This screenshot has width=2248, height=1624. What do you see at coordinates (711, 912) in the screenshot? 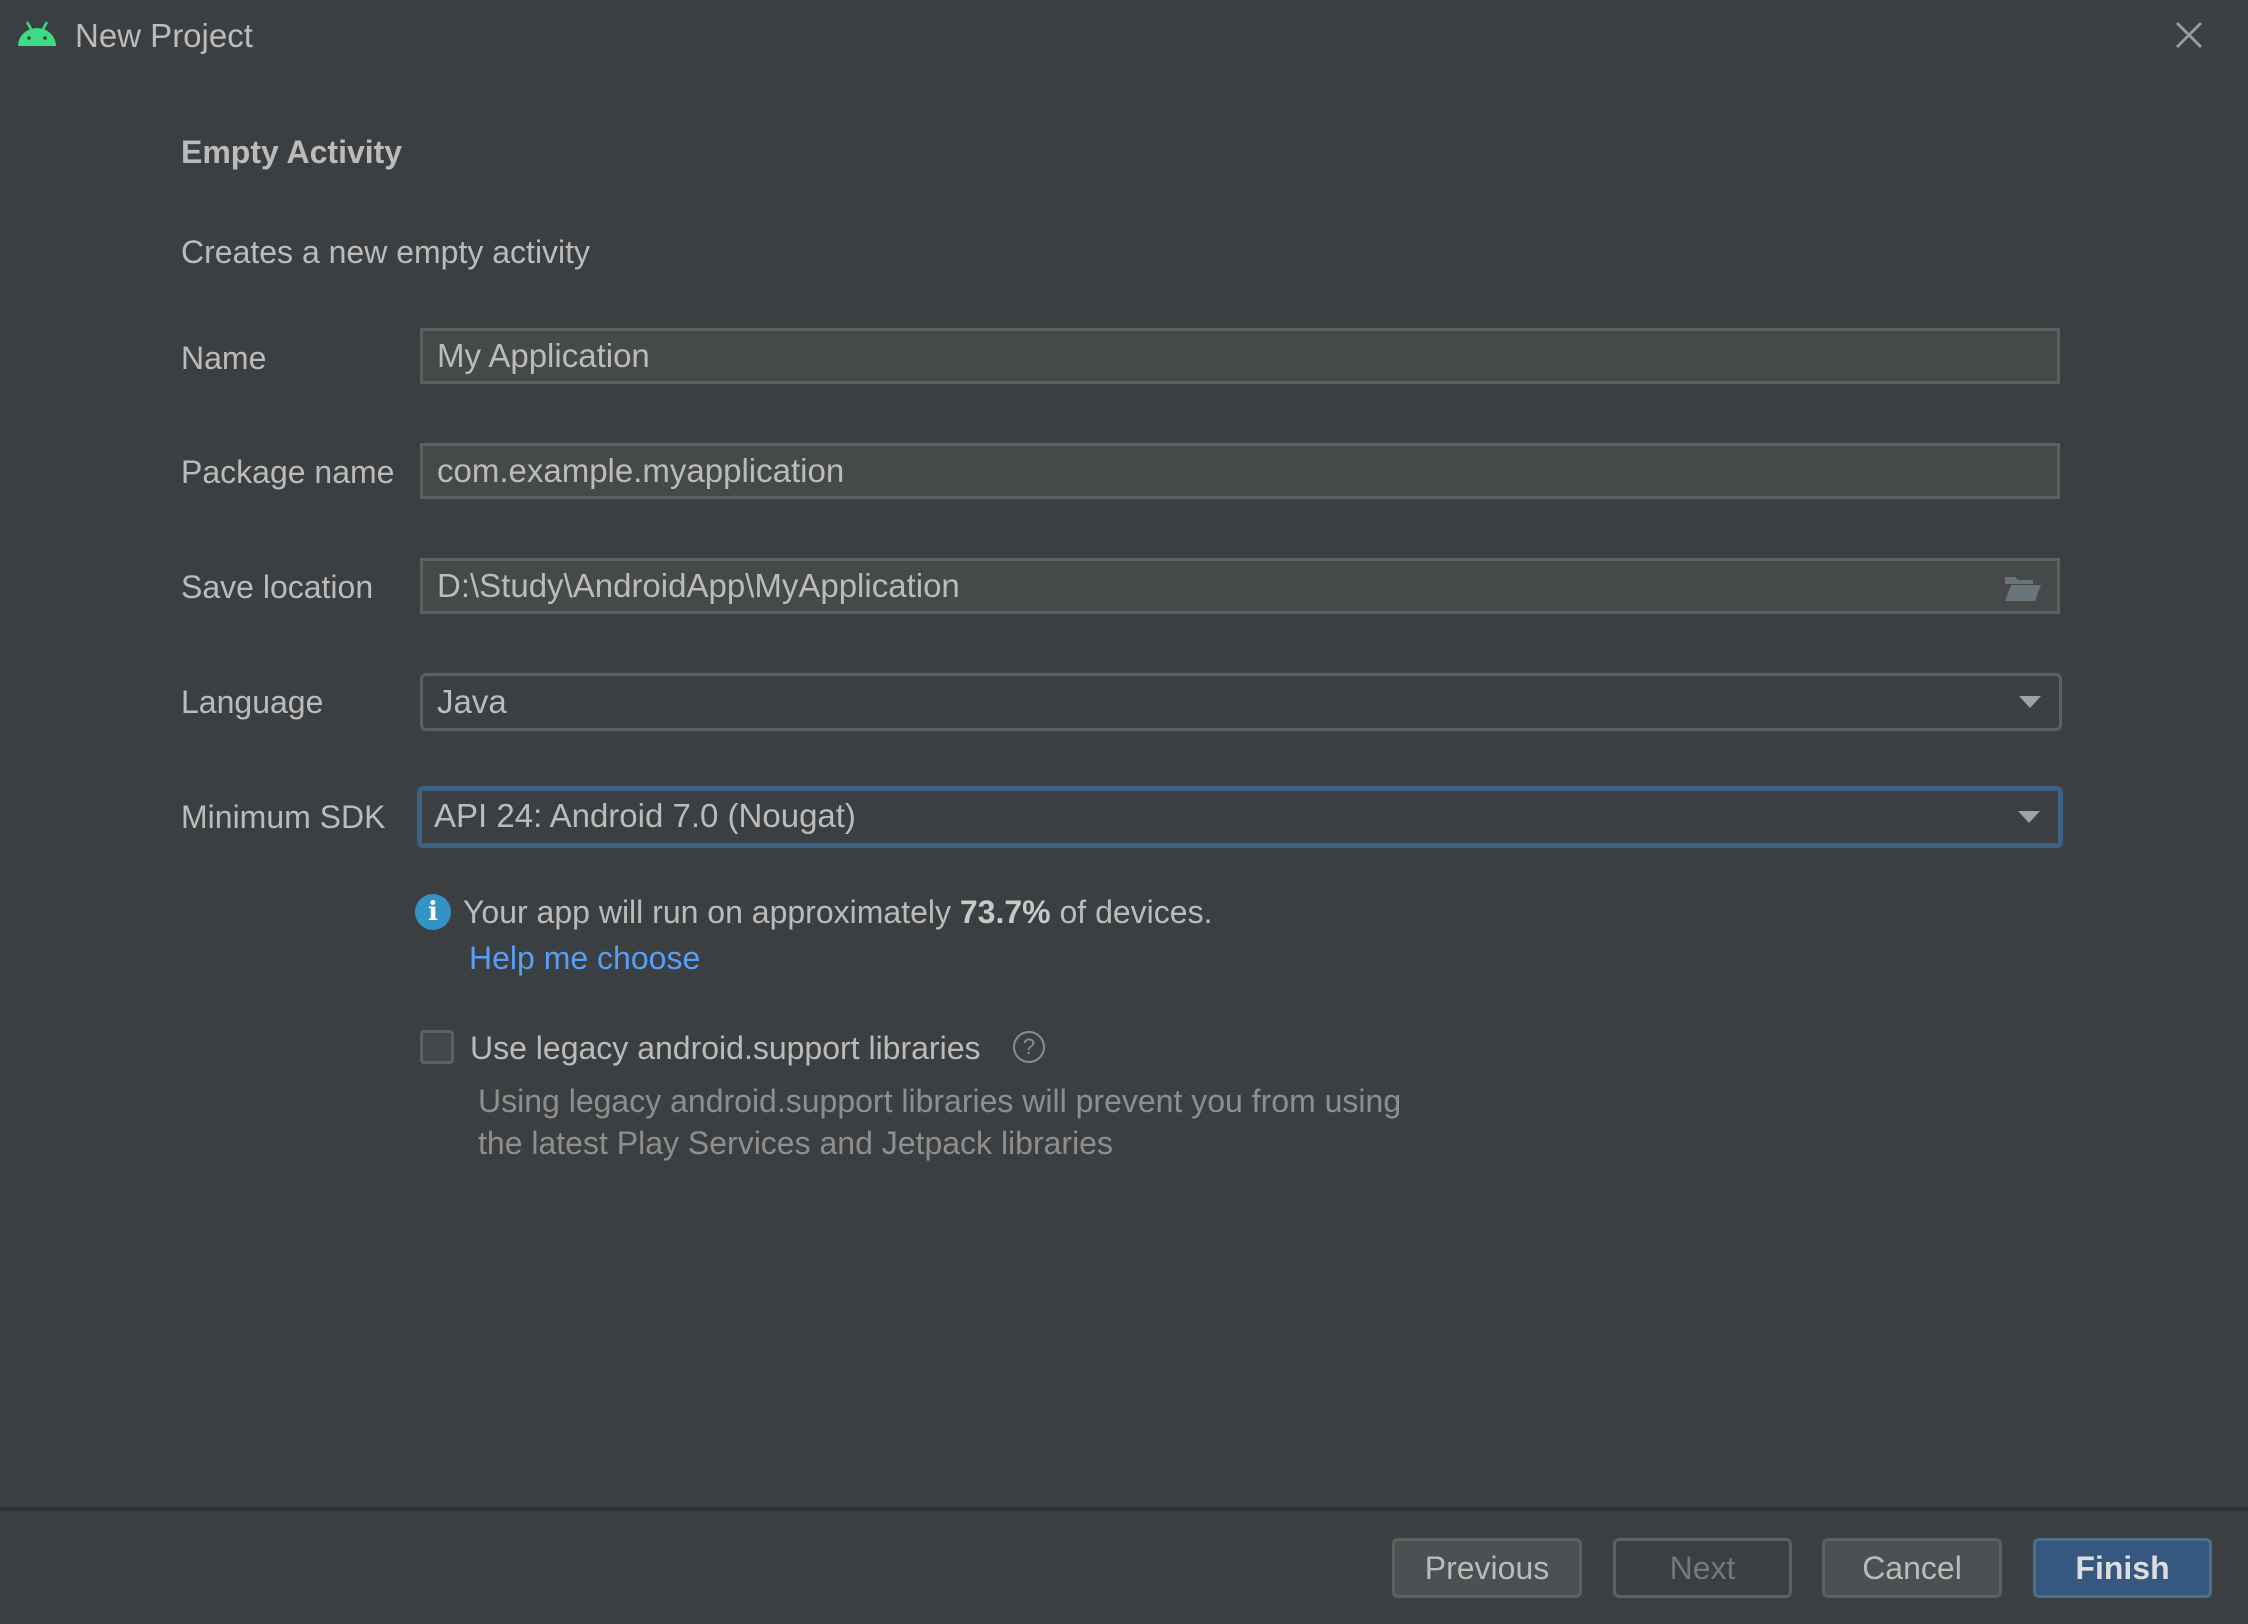
I see `coverage-prefix: Your app will run on approximately` at bounding box center [711, 912].